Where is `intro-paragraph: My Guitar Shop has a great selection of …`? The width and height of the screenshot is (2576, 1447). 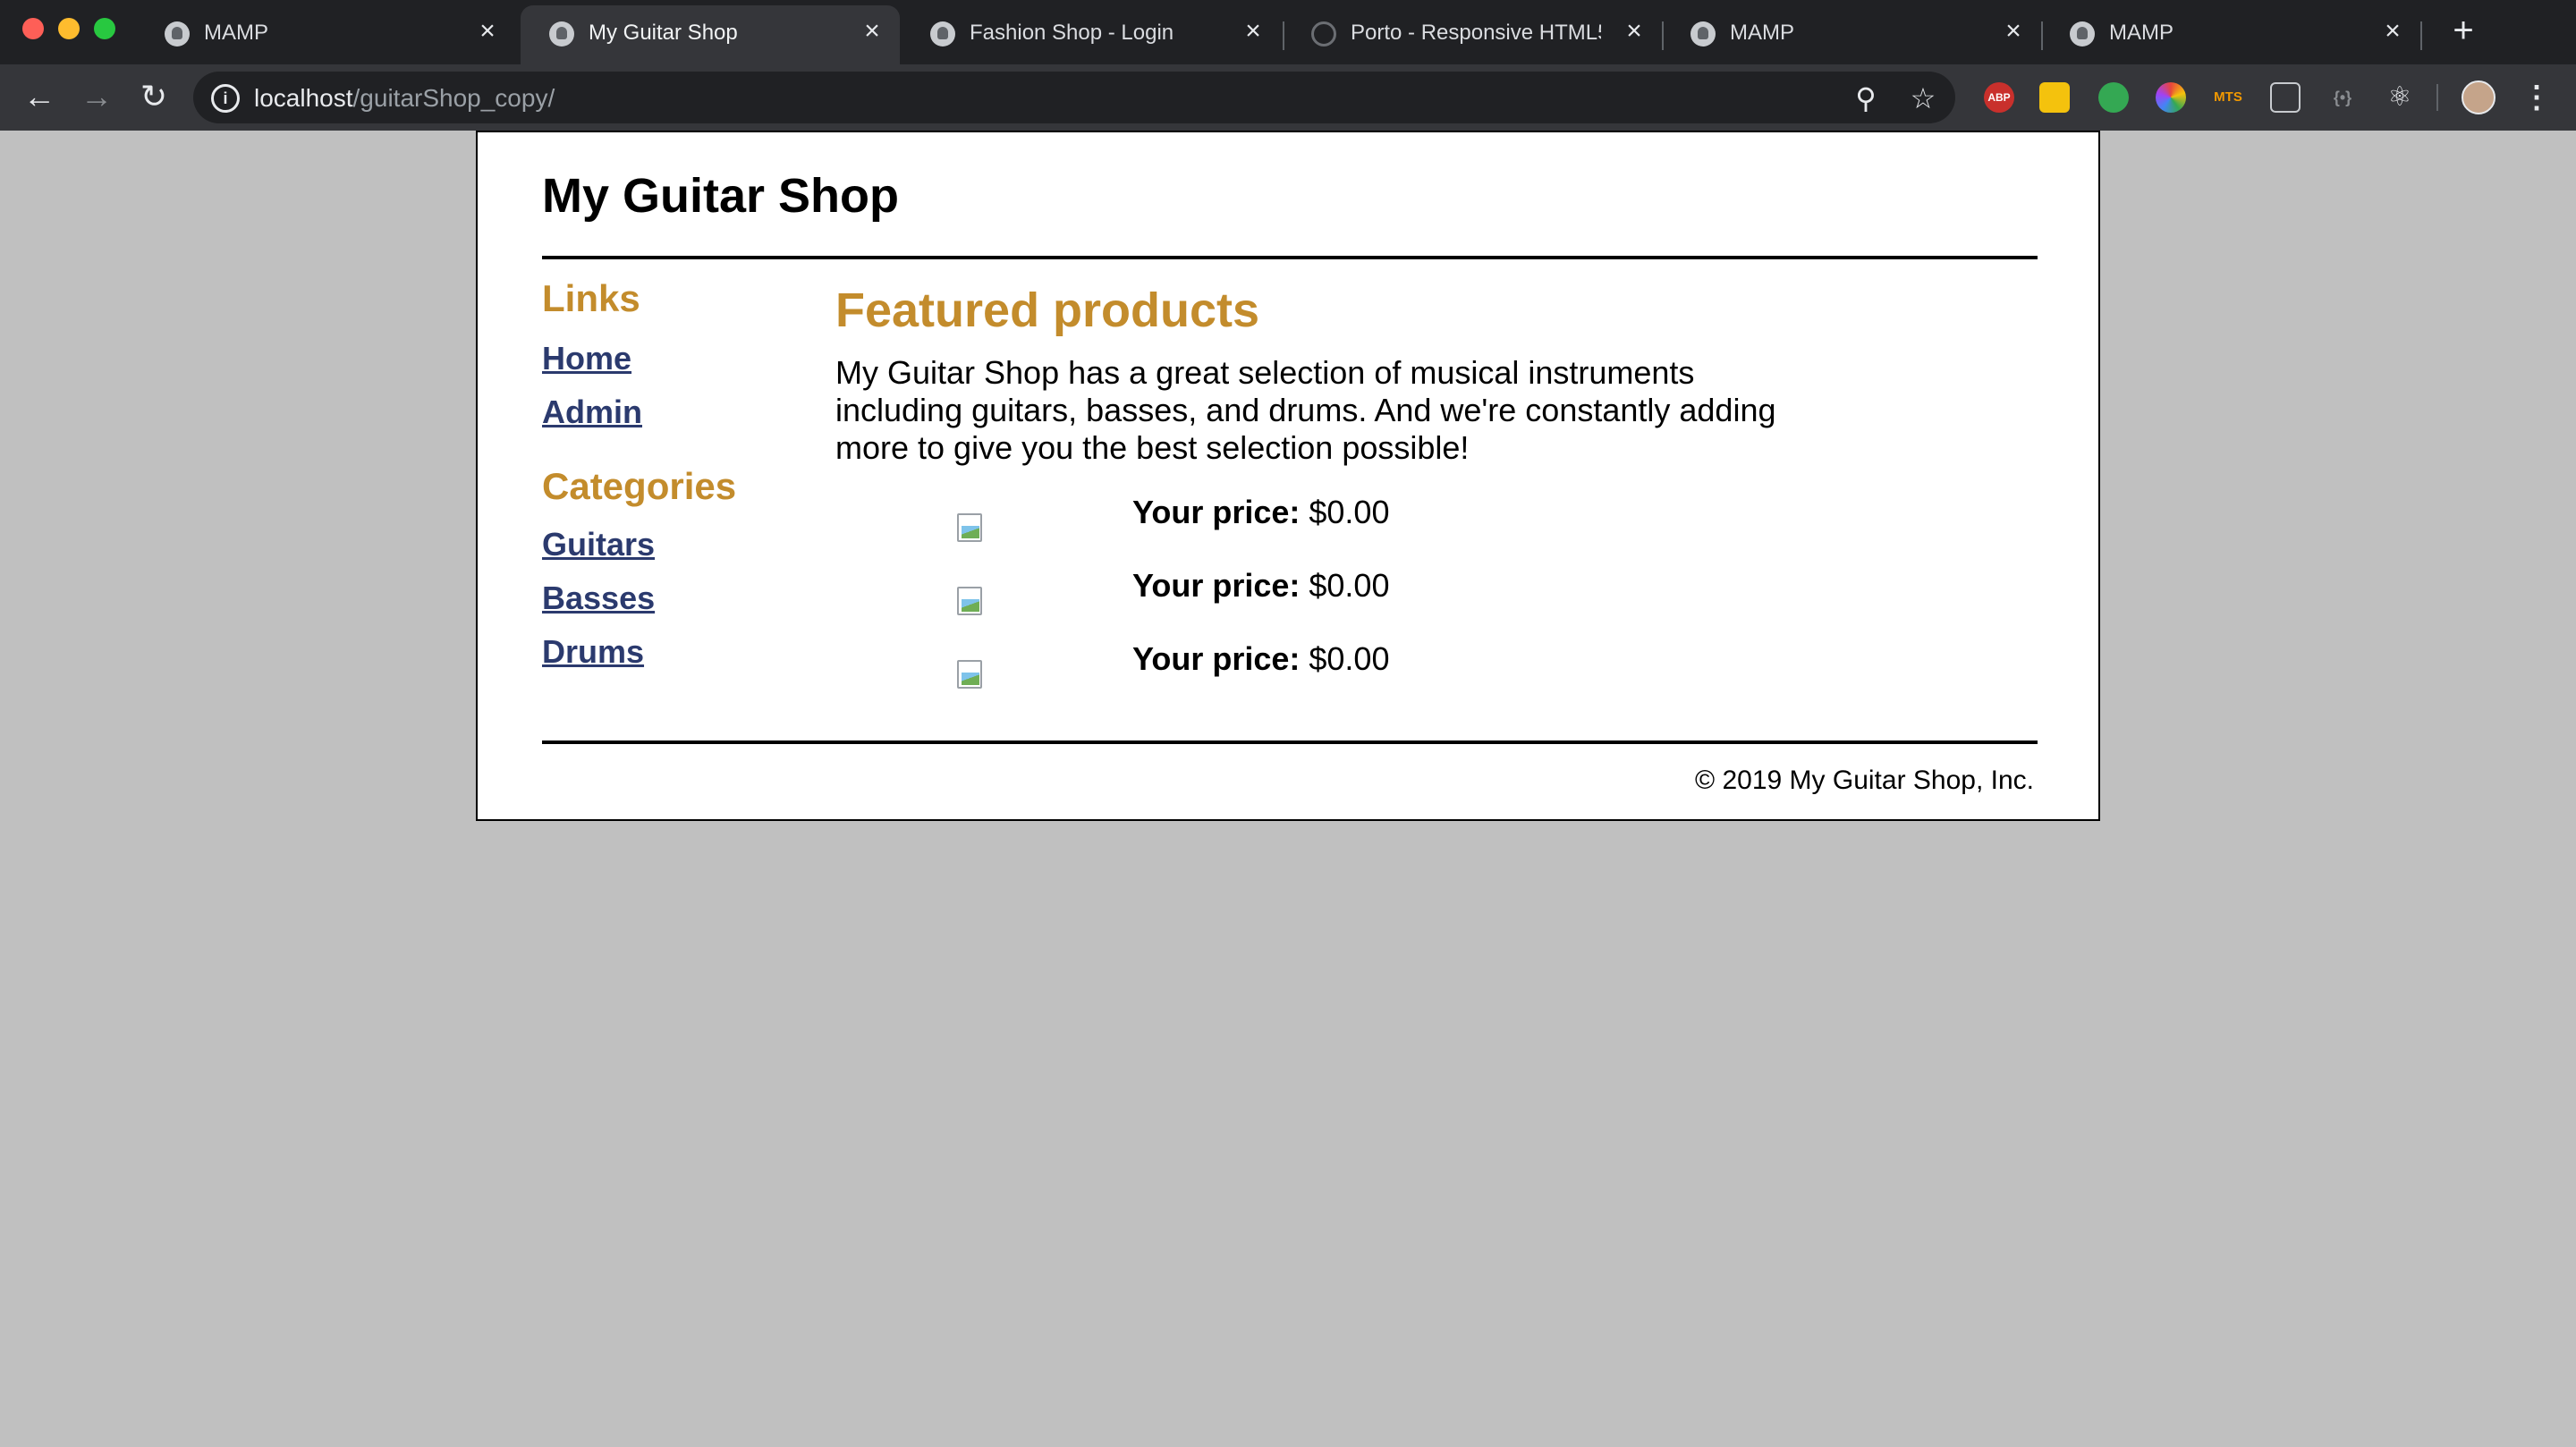
intro-paragraph: My Guitar Shop has a great selection of … is located at coordinates (1305, 410).